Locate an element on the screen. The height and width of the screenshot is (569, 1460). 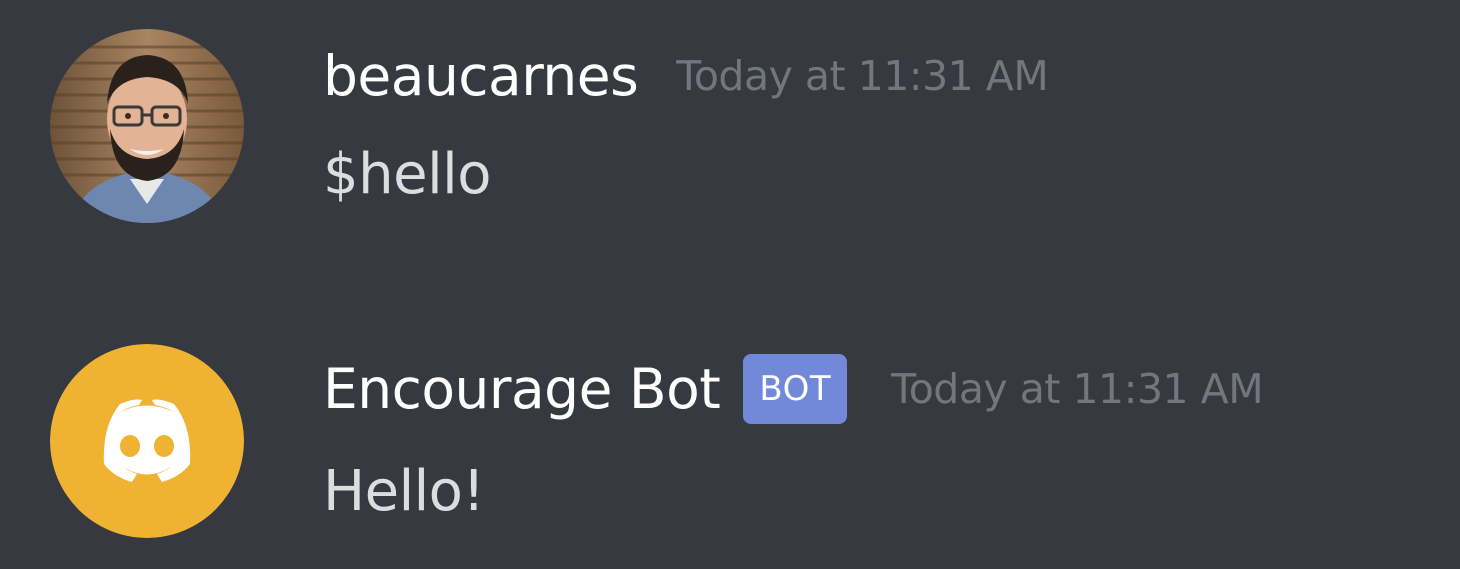
message-header: Encourage Bot BOT Today at 11:31 AM is located at coordinates (793, 389).